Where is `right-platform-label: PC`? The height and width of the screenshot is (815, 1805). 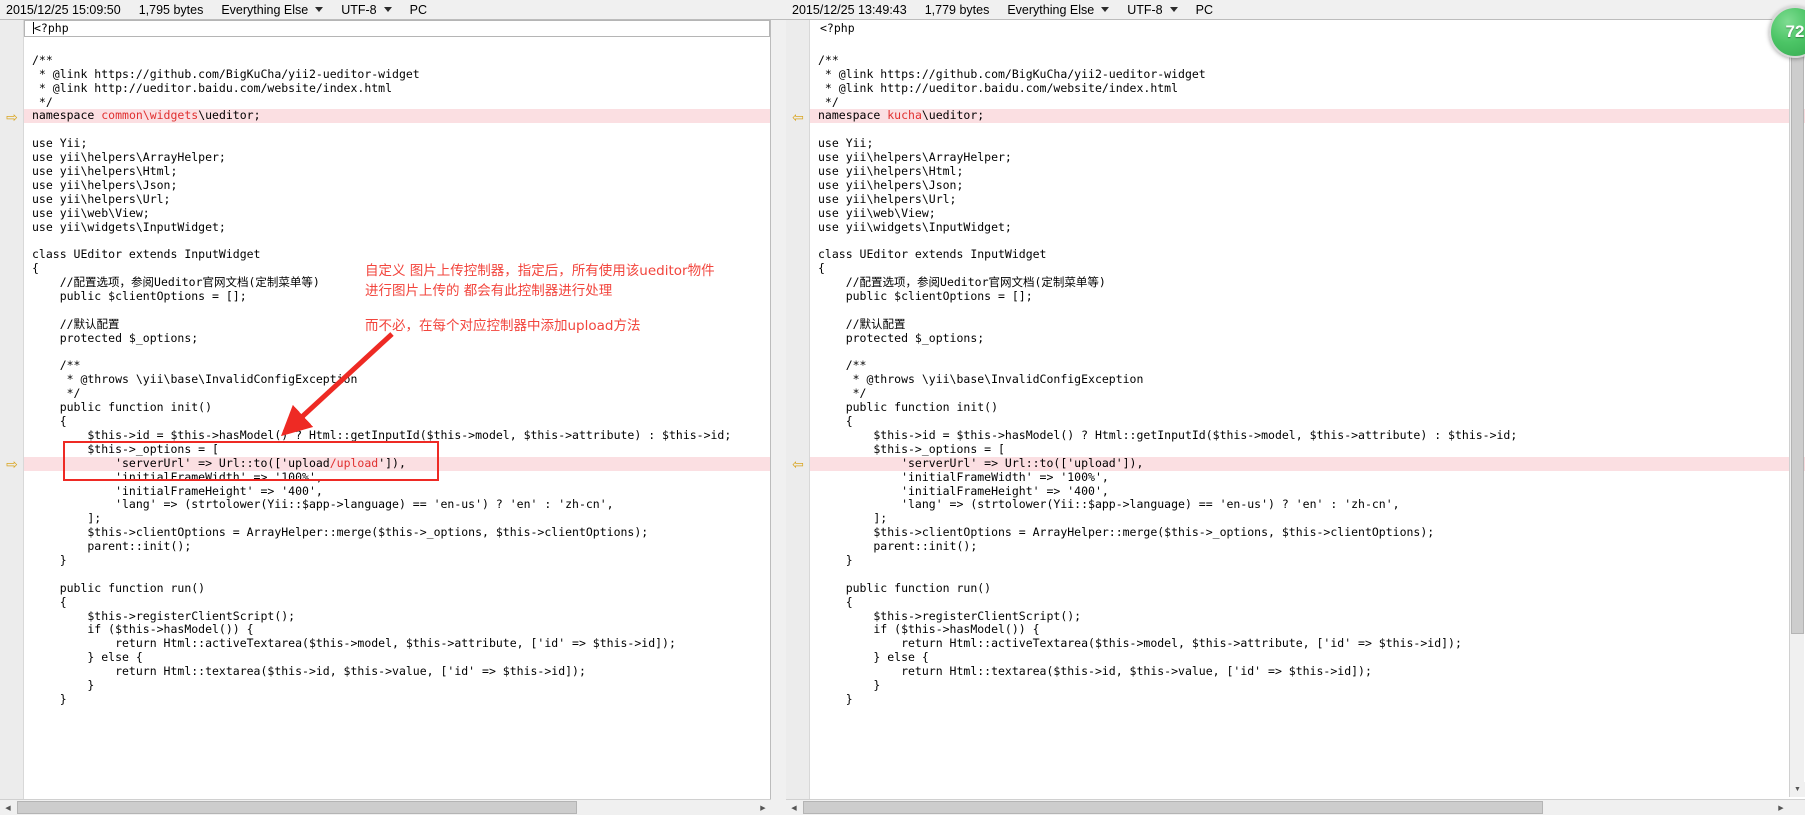
right-platform-label: PC is located at coordinates (1204, 9).